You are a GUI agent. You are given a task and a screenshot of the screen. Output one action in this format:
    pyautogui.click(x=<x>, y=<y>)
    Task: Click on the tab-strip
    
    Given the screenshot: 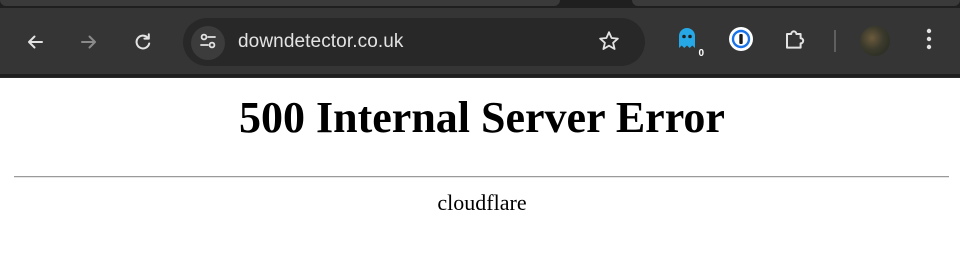 What is the action you would take?
    pyautogui.click(x=480, y=4)
    